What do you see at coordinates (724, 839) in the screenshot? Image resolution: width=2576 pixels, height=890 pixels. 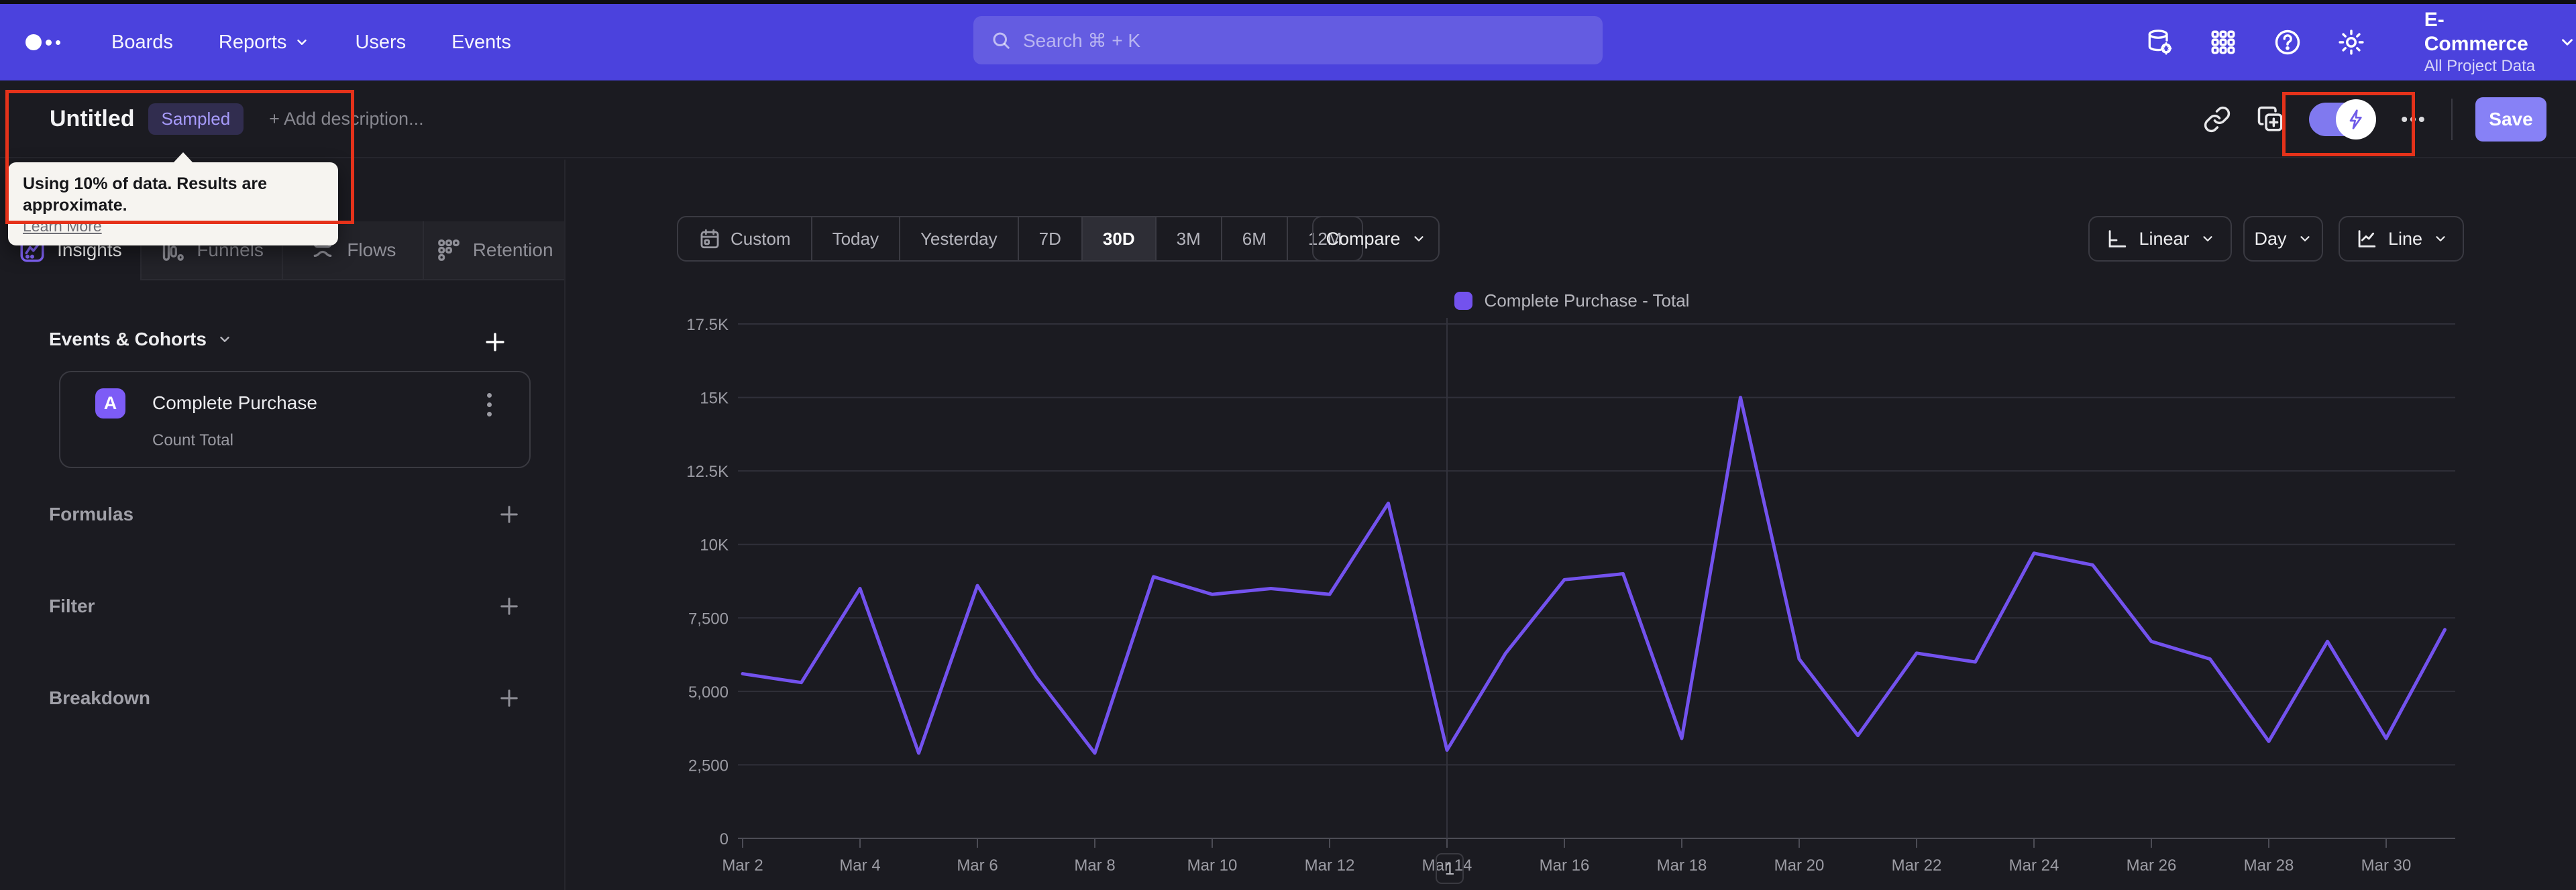 I see `svg-text: 0` at bounding box center [724, 839].